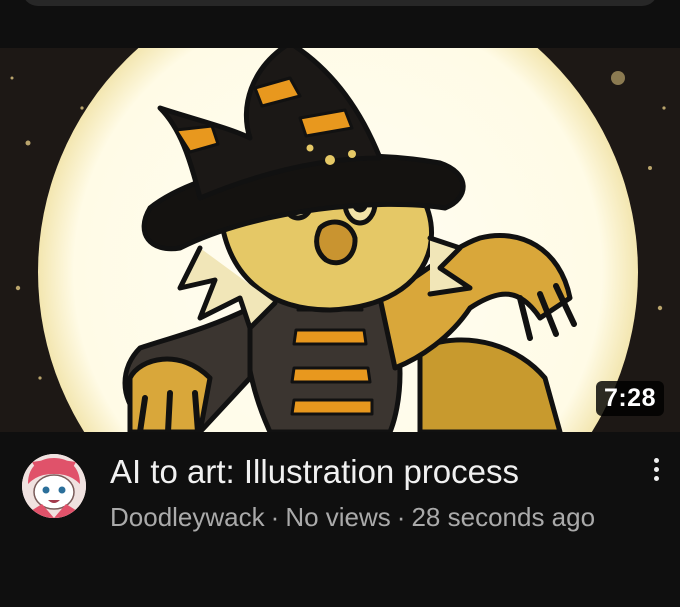 This screenshot has height=607, width=680. What do you see at coordinates (340, 3) in the screenshot?
I see `search-bar` at bounding box center [340, 3].